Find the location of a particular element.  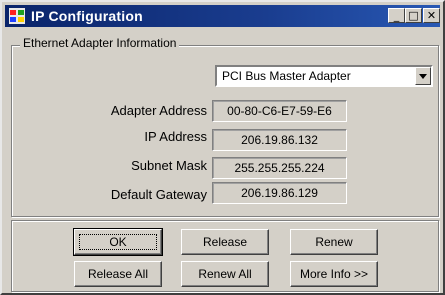

title-bar: IP Configuration _ □ ✕ is located at coordinates (222, 16).